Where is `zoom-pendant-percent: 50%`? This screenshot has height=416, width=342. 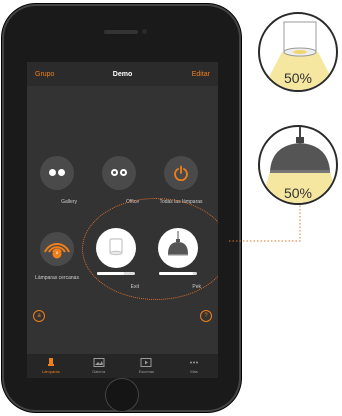 zoom-pendant-percent: 50% is located at coordinates (298, 193).